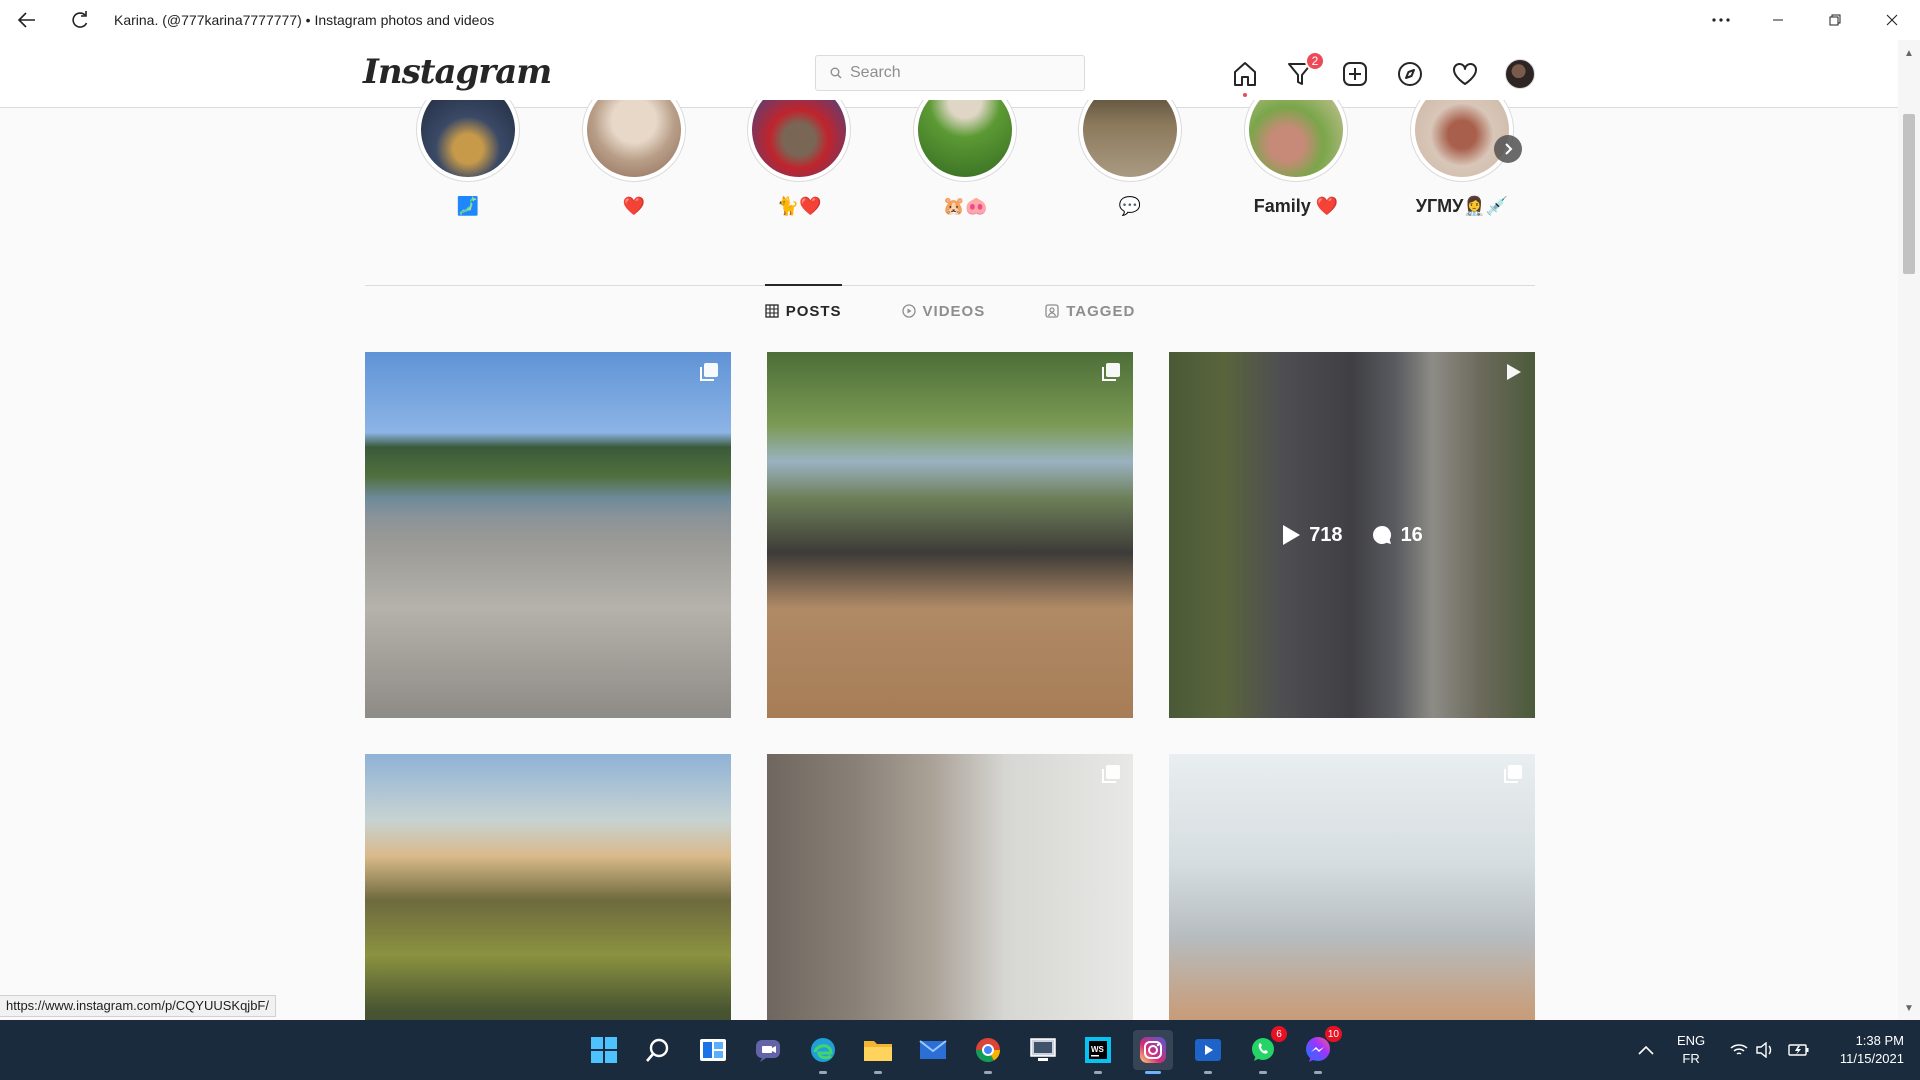 Image resolution: width=1920 pixels, height=1080 pixels. I want to click on grid-icon, so click(772, 311).